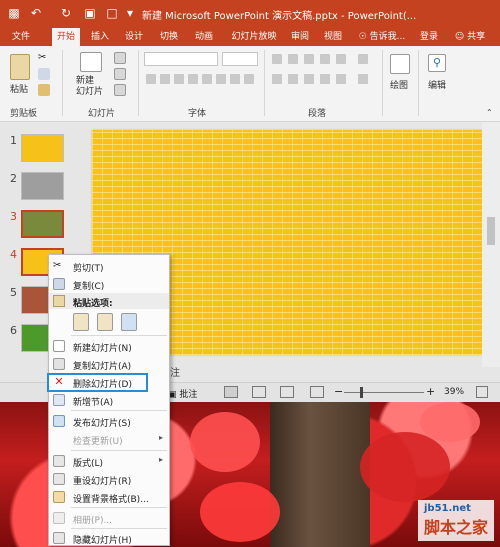  What do you see at coordinates (66, 37) in the screenshot?
I see `tab-home: 开始` at bounding box center [66, 37].